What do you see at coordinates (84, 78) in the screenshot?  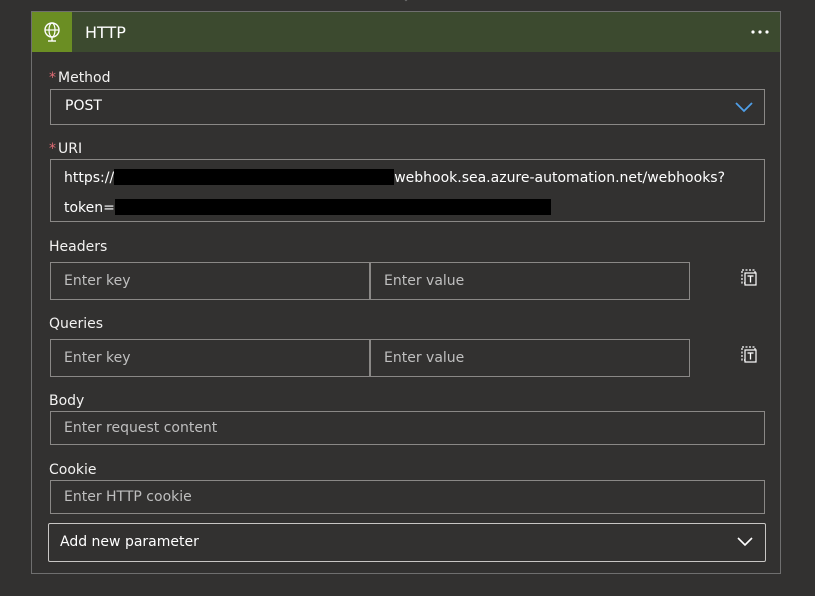 I see `method-label-text: Method` at bounding box center [84, 78].